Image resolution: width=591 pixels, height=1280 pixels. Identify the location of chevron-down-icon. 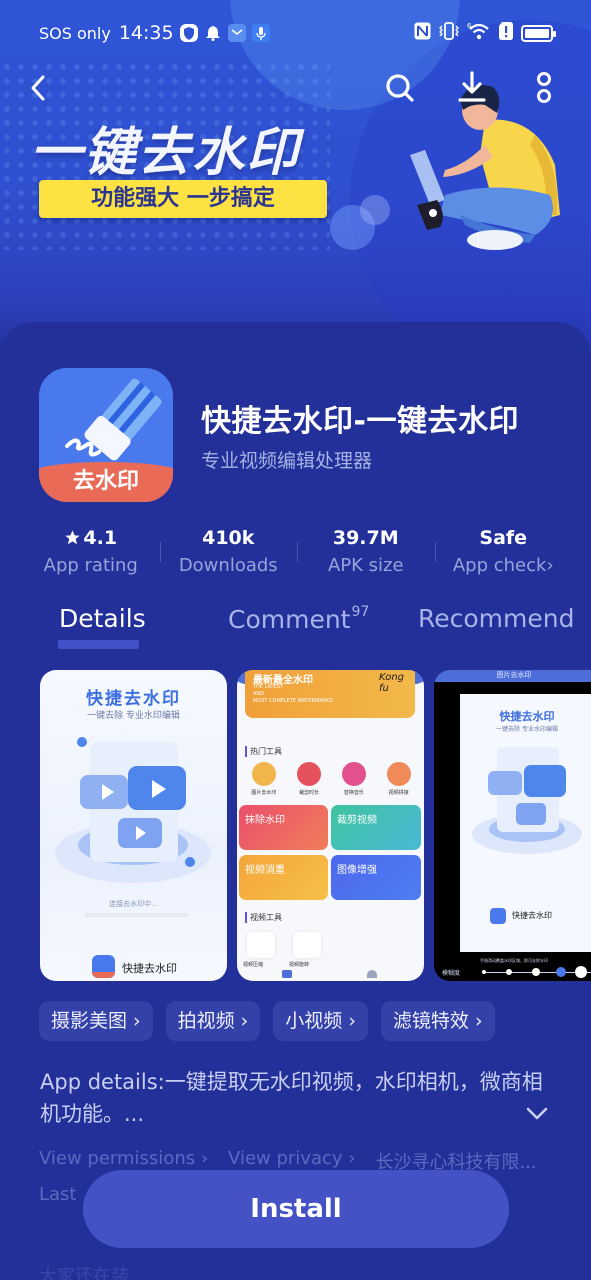
(537, 1113).